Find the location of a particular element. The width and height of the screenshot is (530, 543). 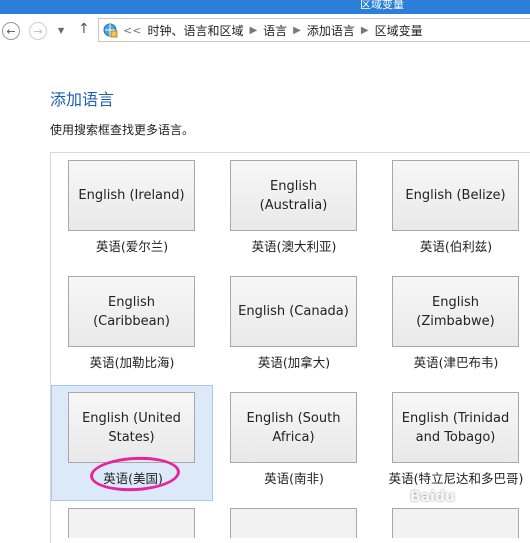

window-title: 区域变量 is located at coordinates (382, 5).